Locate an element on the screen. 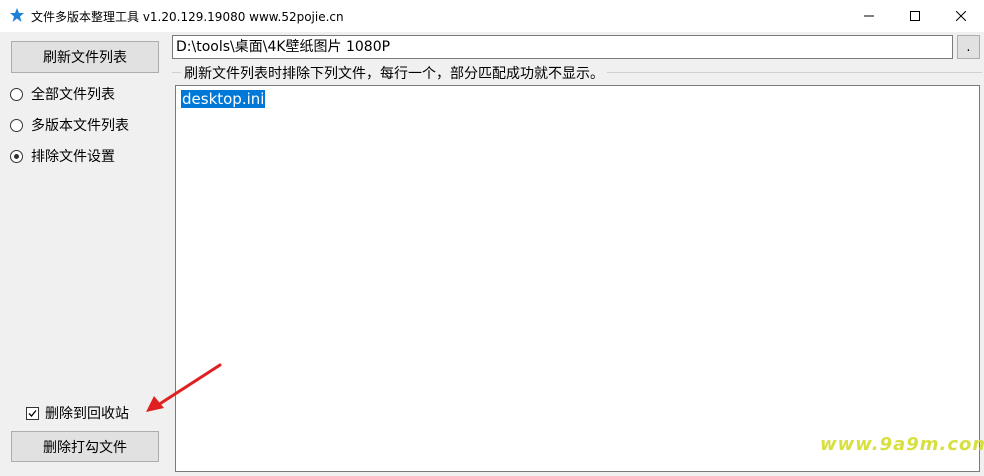  checkbox-box is located at coordinates (32, 413).